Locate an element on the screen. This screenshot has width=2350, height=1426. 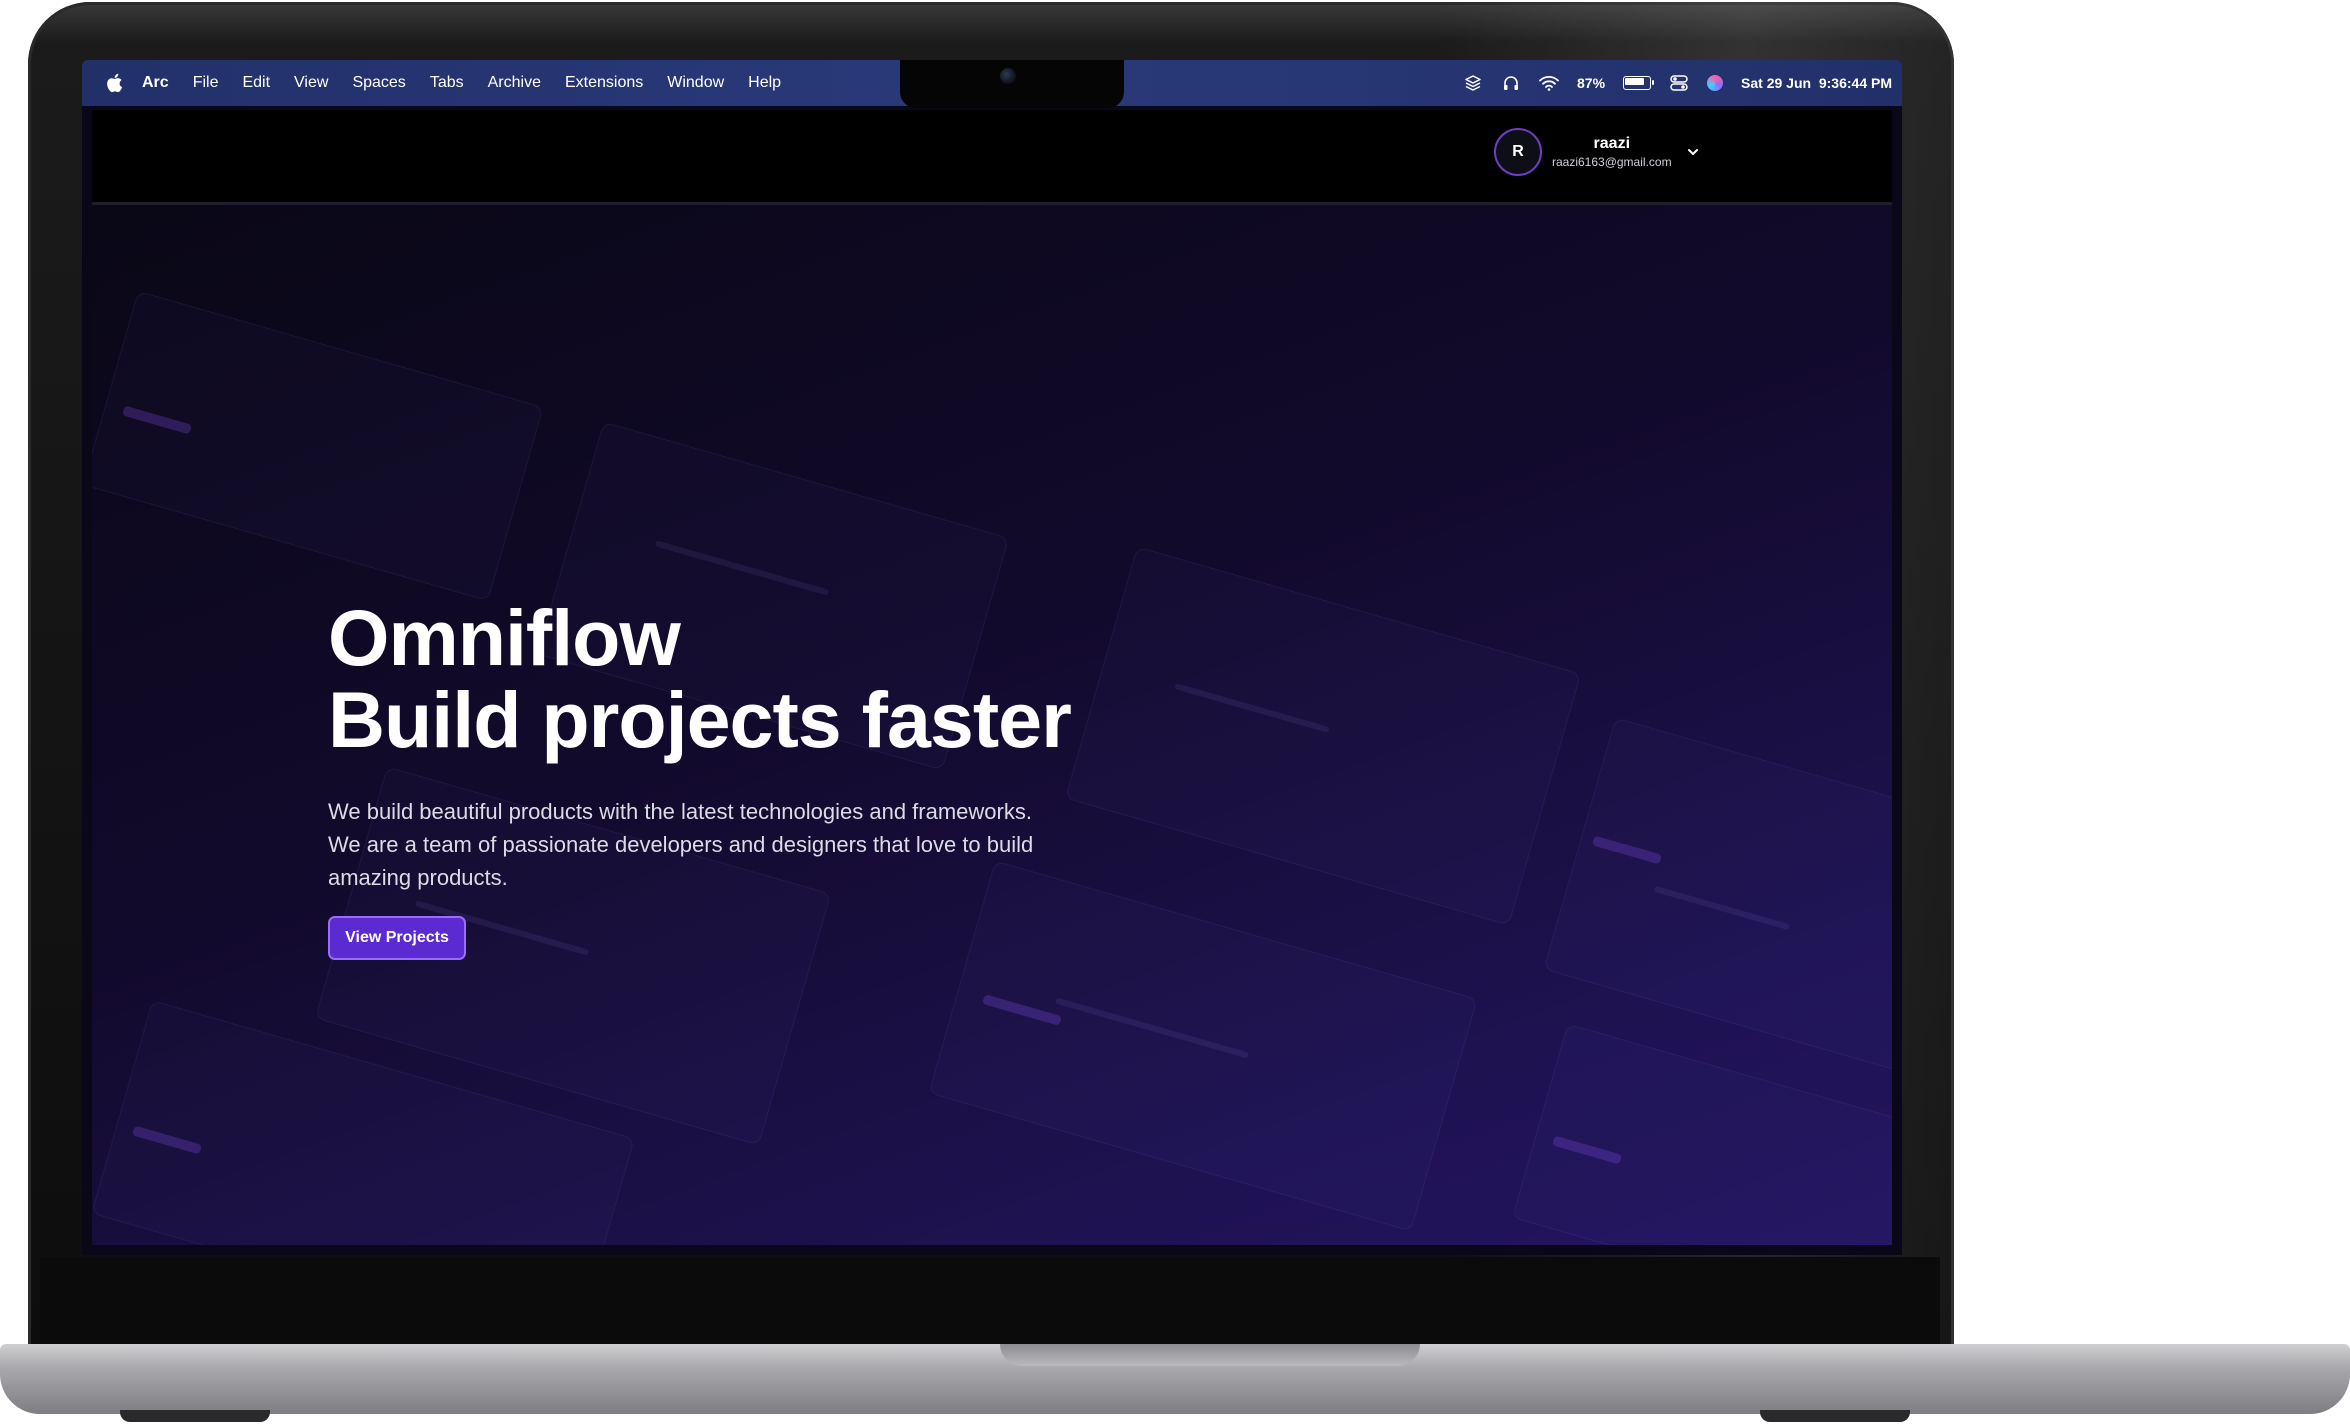
avatar: R is located at coordinates (1518, 152).